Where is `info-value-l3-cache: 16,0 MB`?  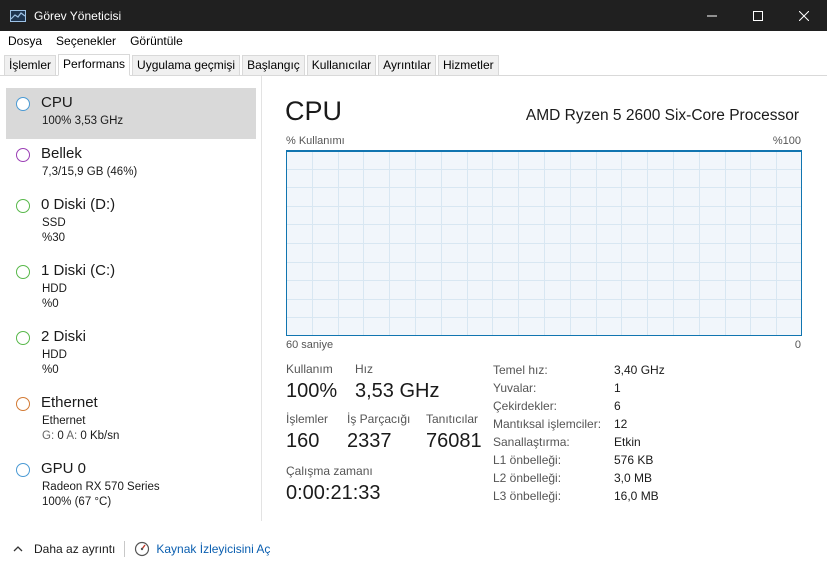
info-value-l3-cache: 16,0 MB is located at coordinates (636, 496).